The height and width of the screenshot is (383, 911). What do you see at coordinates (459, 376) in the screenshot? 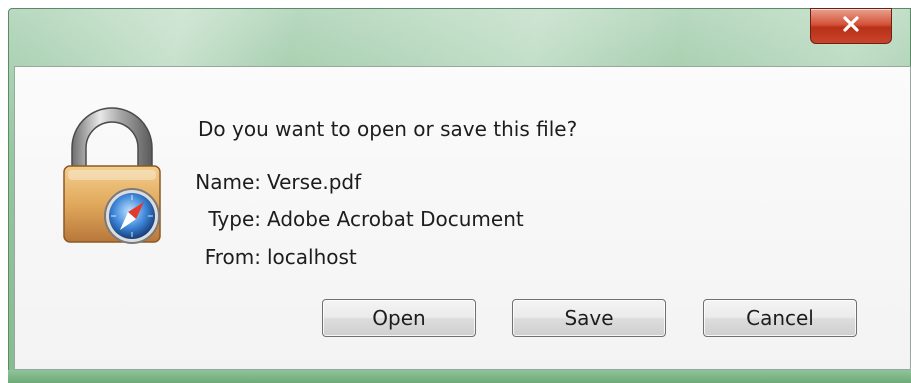
I see `window-frame-bottom` at bounding box center [459, 376].